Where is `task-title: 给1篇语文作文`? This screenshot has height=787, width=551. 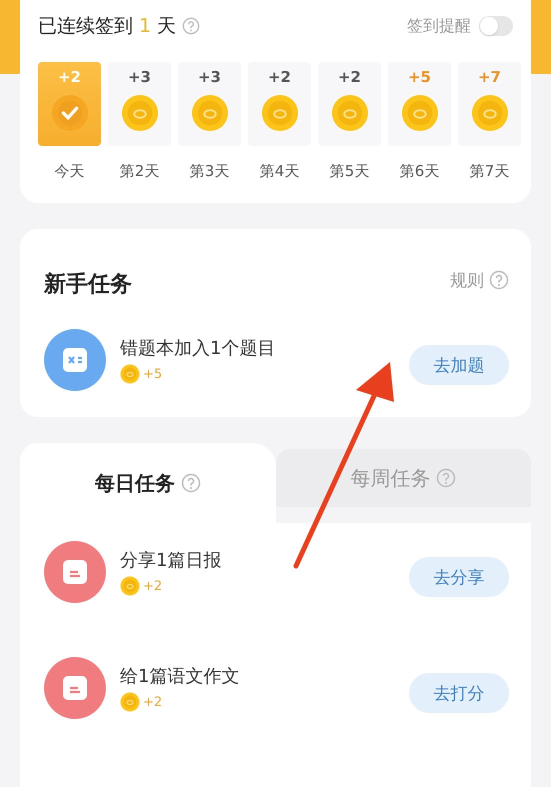 task-title: 给1篇语文作文 is located at coordinates (180, 676).